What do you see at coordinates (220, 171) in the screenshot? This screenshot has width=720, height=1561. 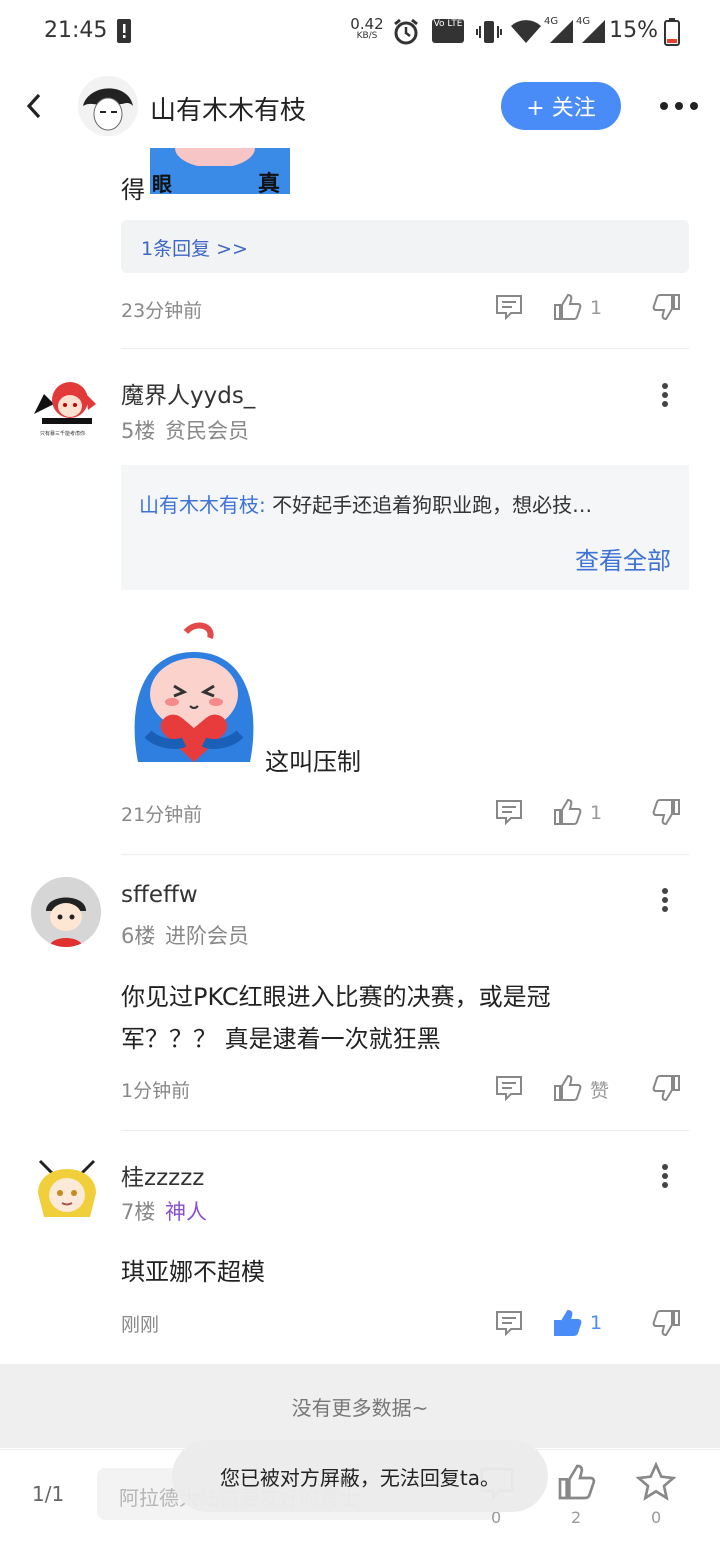 I see `sticker-image: 眼 真` at bounding box center [220, 171].